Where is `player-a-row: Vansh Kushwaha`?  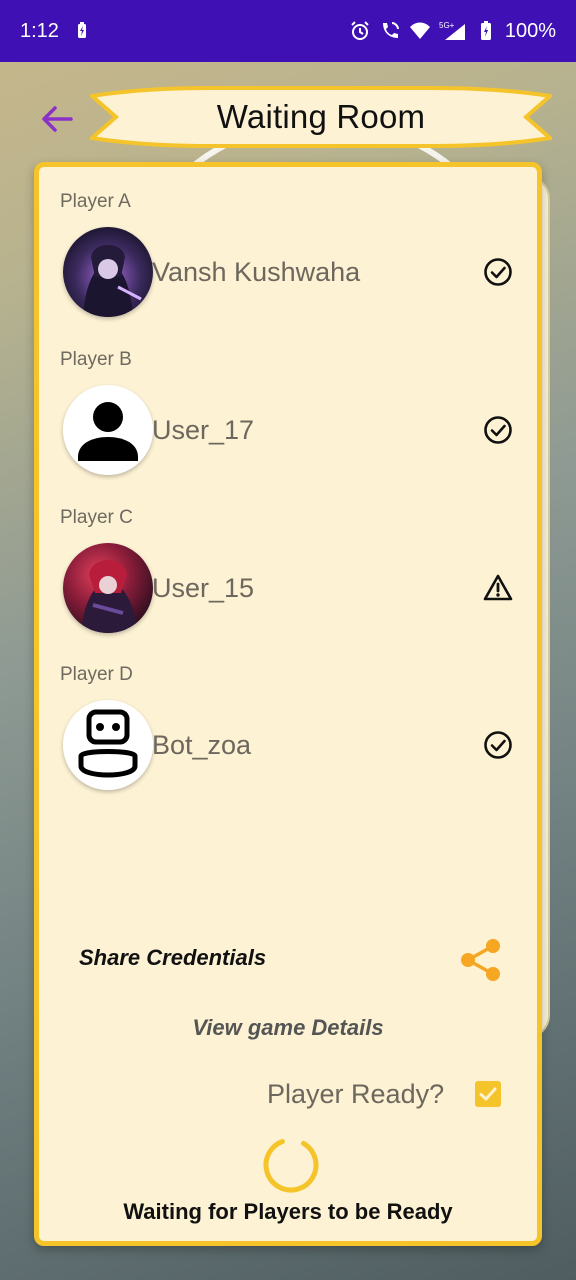
player-a-row: Vansh Kushwaha is located at coordinates (291, 273).